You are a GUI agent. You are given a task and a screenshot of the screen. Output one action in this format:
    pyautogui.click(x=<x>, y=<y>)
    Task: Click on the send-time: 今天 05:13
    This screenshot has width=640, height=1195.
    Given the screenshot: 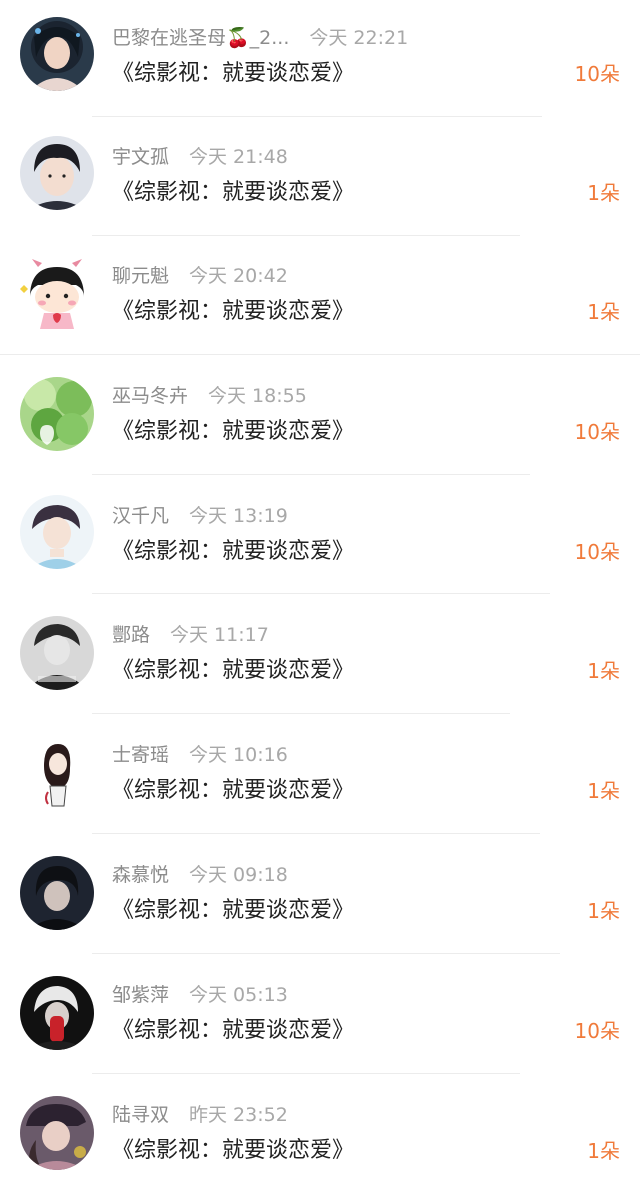 What is the action you would take?
    pyautogui.click(x=238, y=995)
    